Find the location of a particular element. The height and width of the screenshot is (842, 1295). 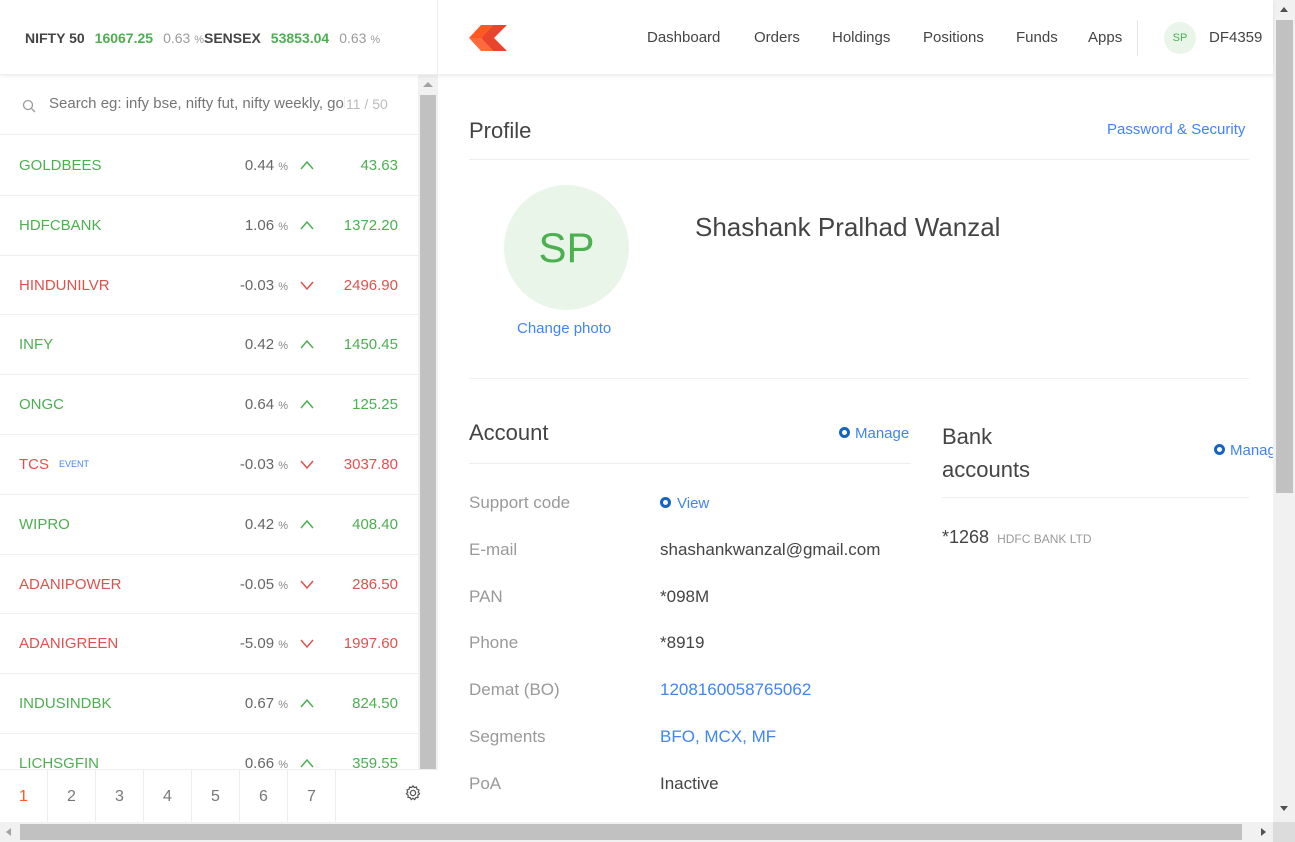

scrollbar-corner is located at coordinates (1284, 832).